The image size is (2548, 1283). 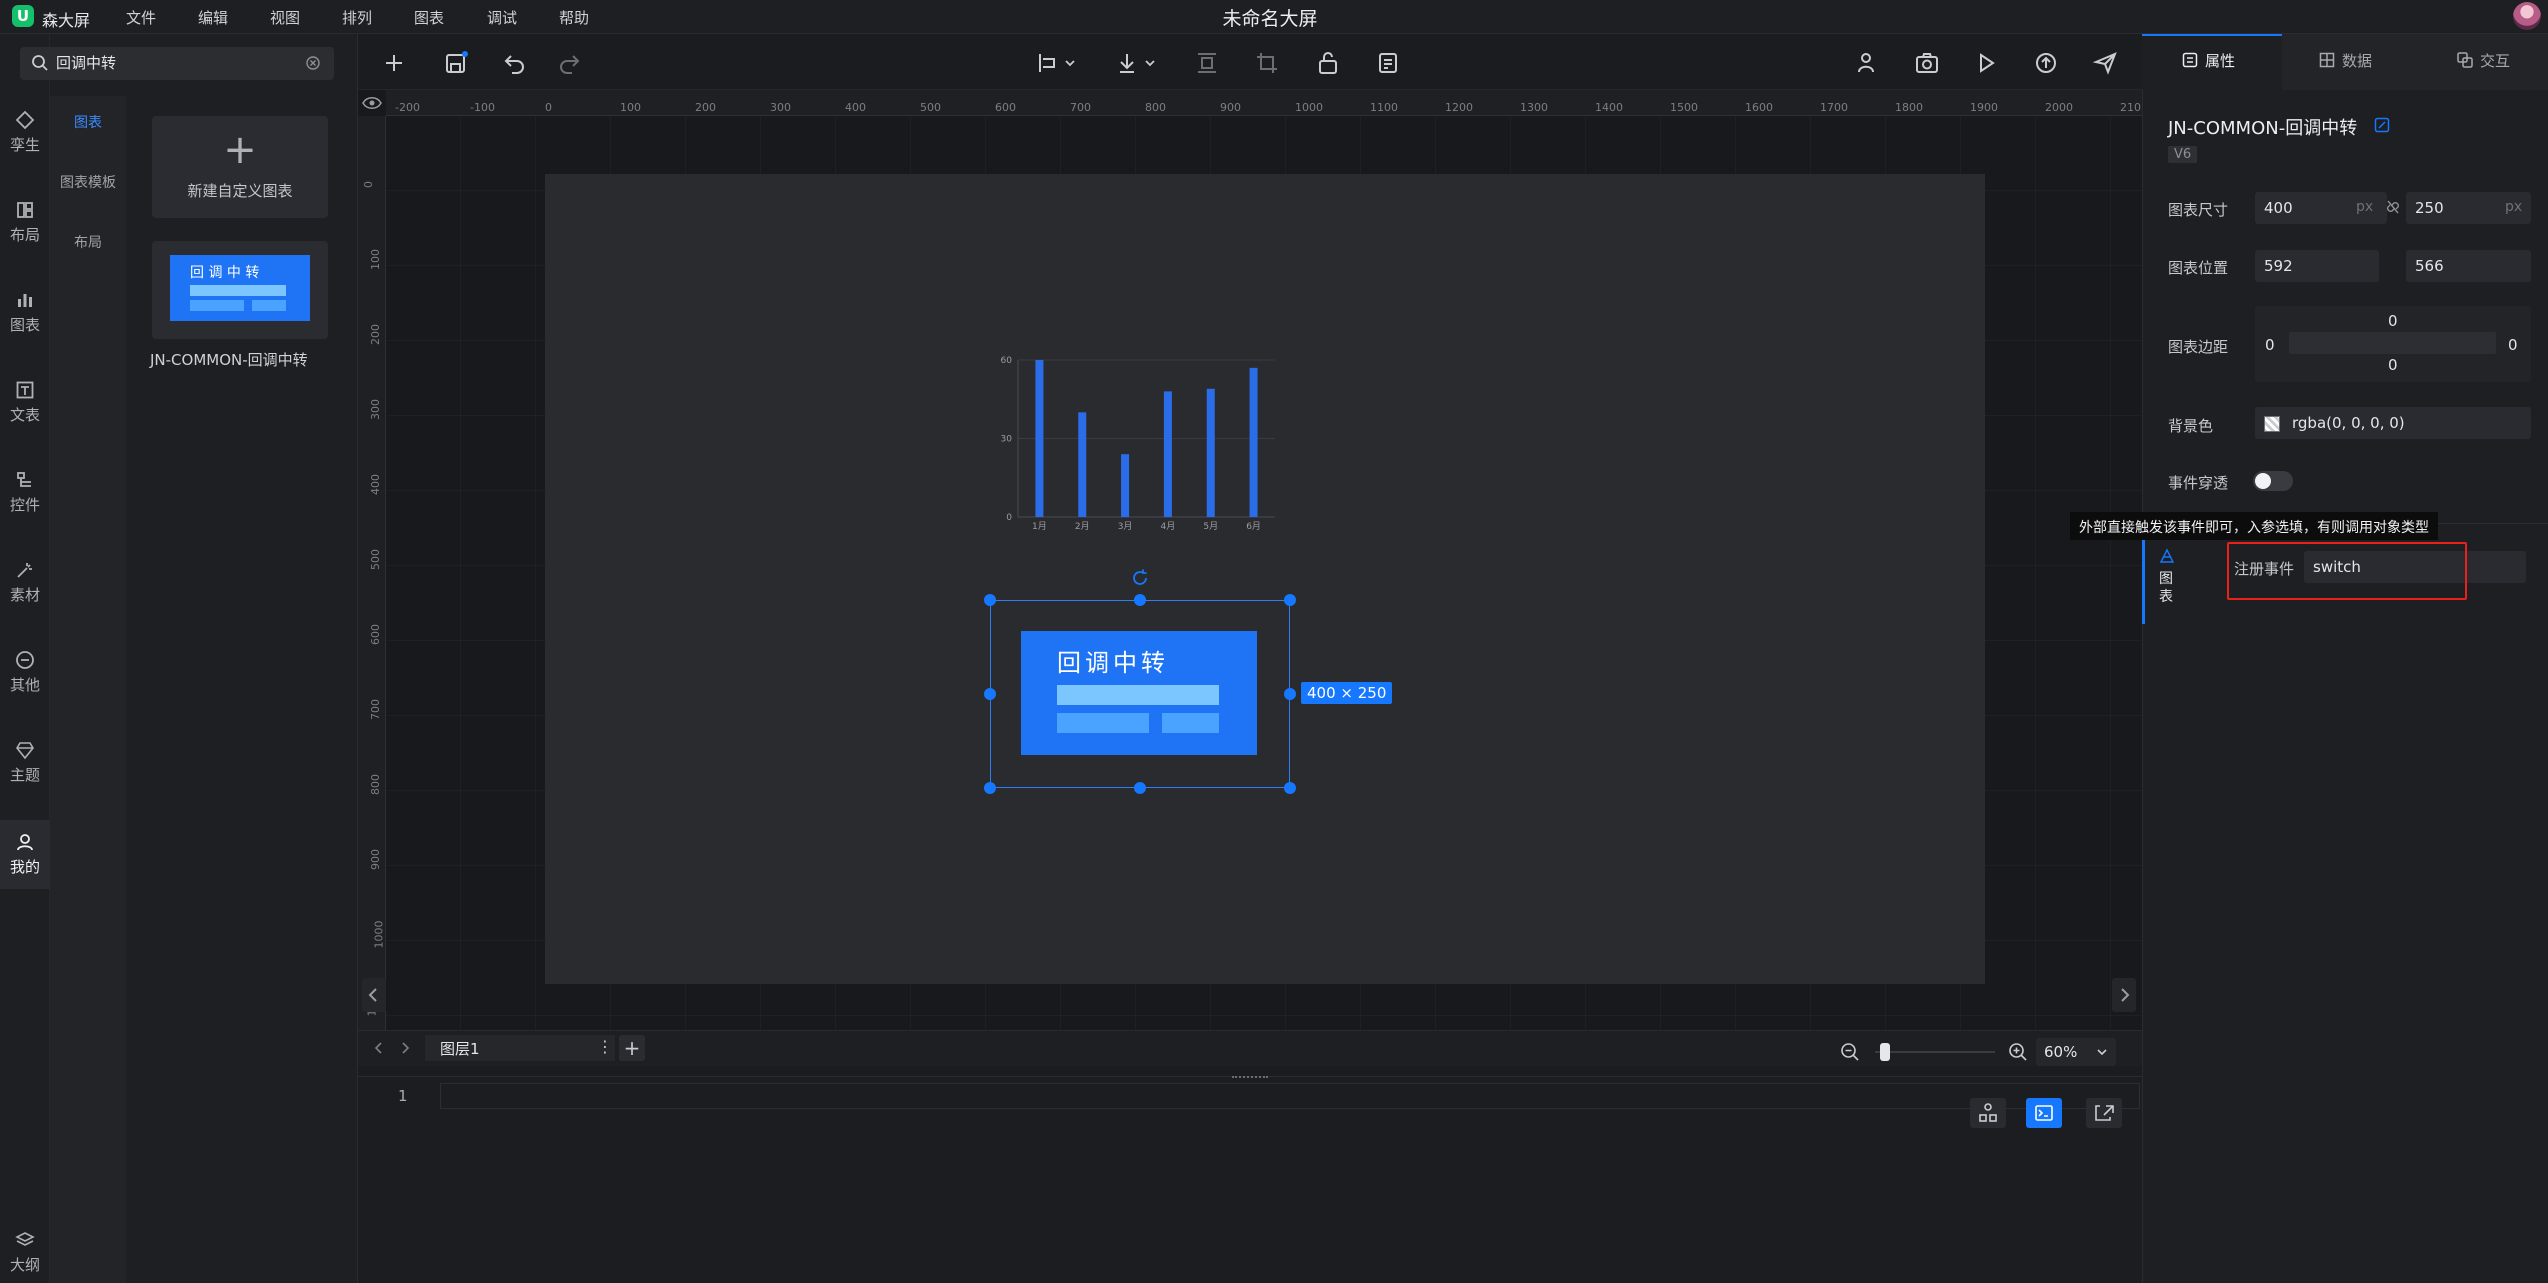 What do you see at coordinates (88, 122) in the screenshot?
I see `subnav-item-charts: 图表` at bounding box center [88, 122].